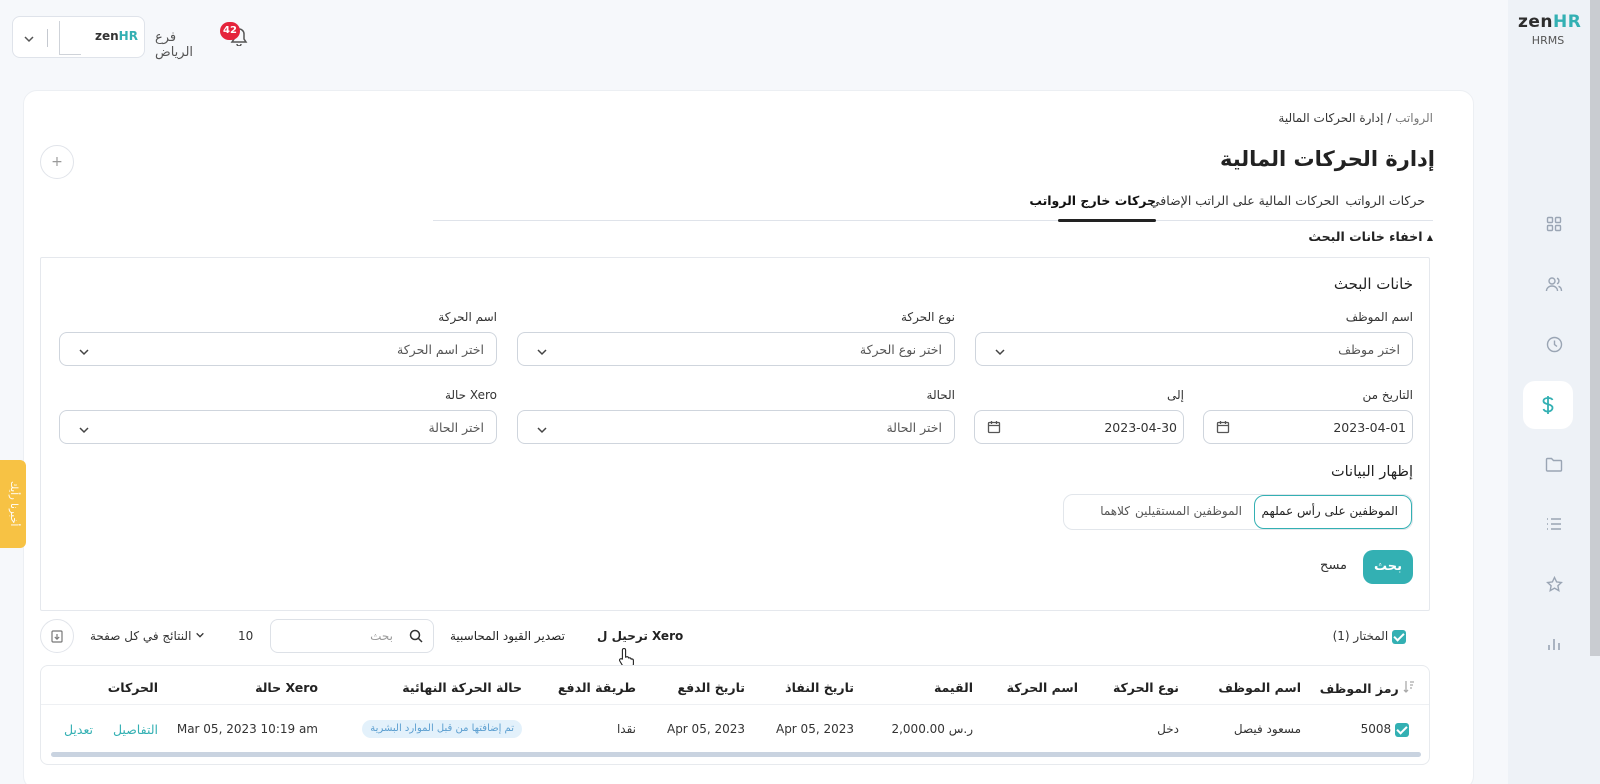 The image size is (1600, 784). What do you see at coordinates (1409, 688) in the screenshot?
I see `sort-icon` at bounding box center [1409, 688].